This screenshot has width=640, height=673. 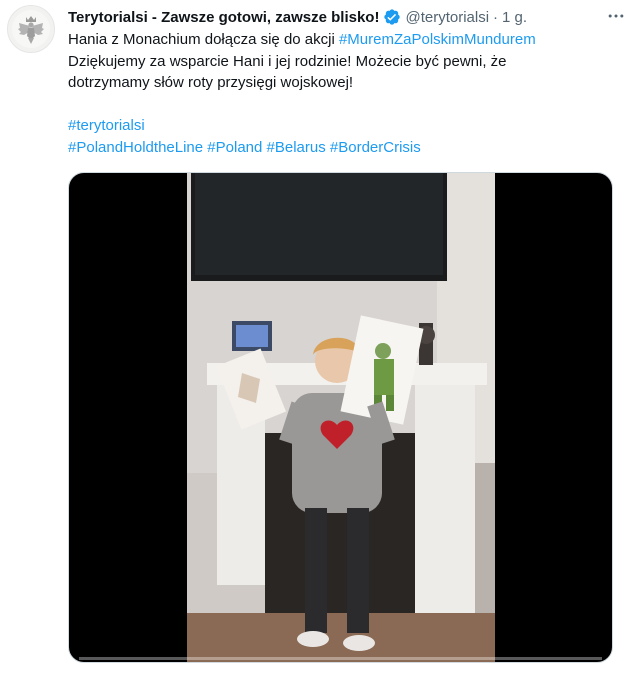 I want to click on more-options-icon, so click(x=616, y=16).